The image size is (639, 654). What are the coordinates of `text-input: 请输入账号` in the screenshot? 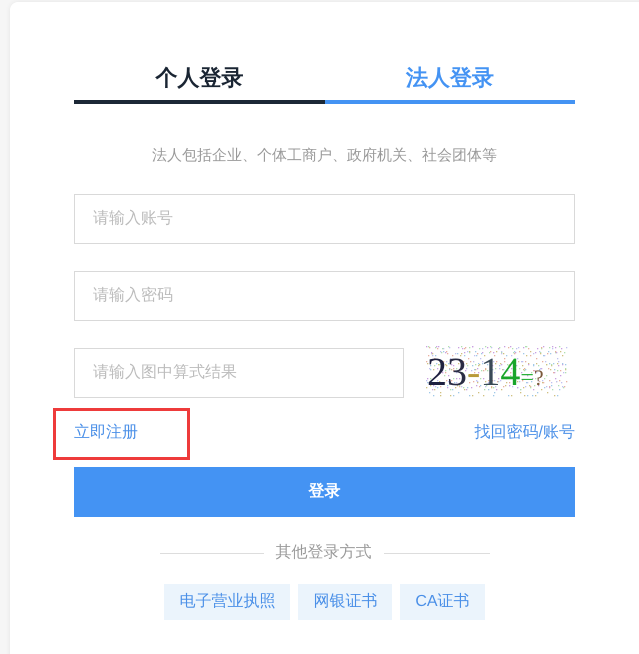 It's located at (324, 219).